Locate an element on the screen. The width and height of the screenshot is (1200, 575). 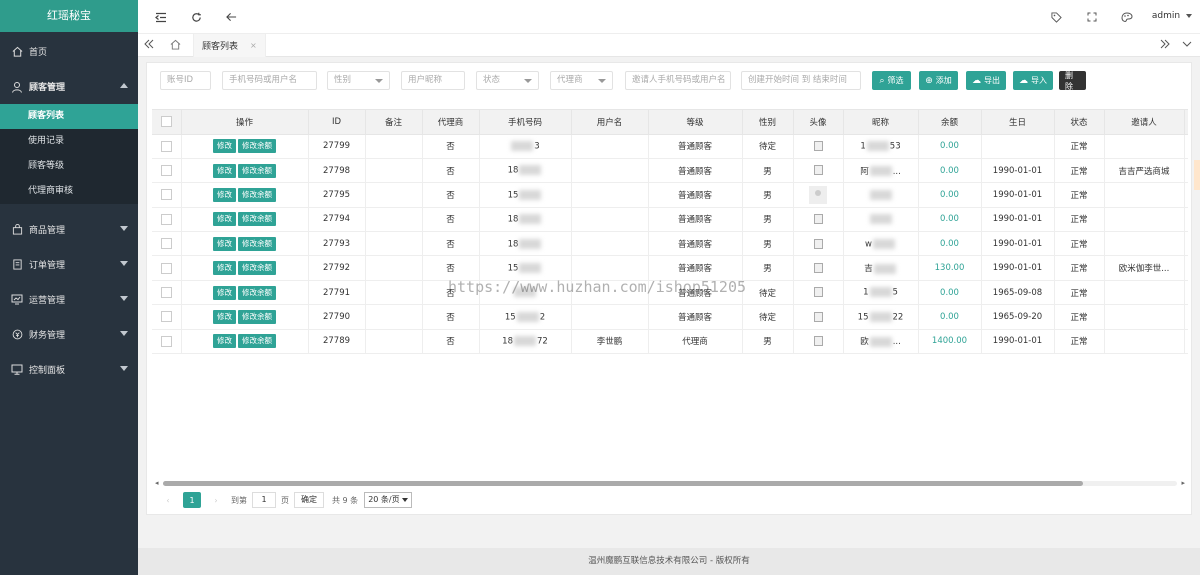
scroll-left-arrow-icon: ◂ is located at coordinates (157, 483).